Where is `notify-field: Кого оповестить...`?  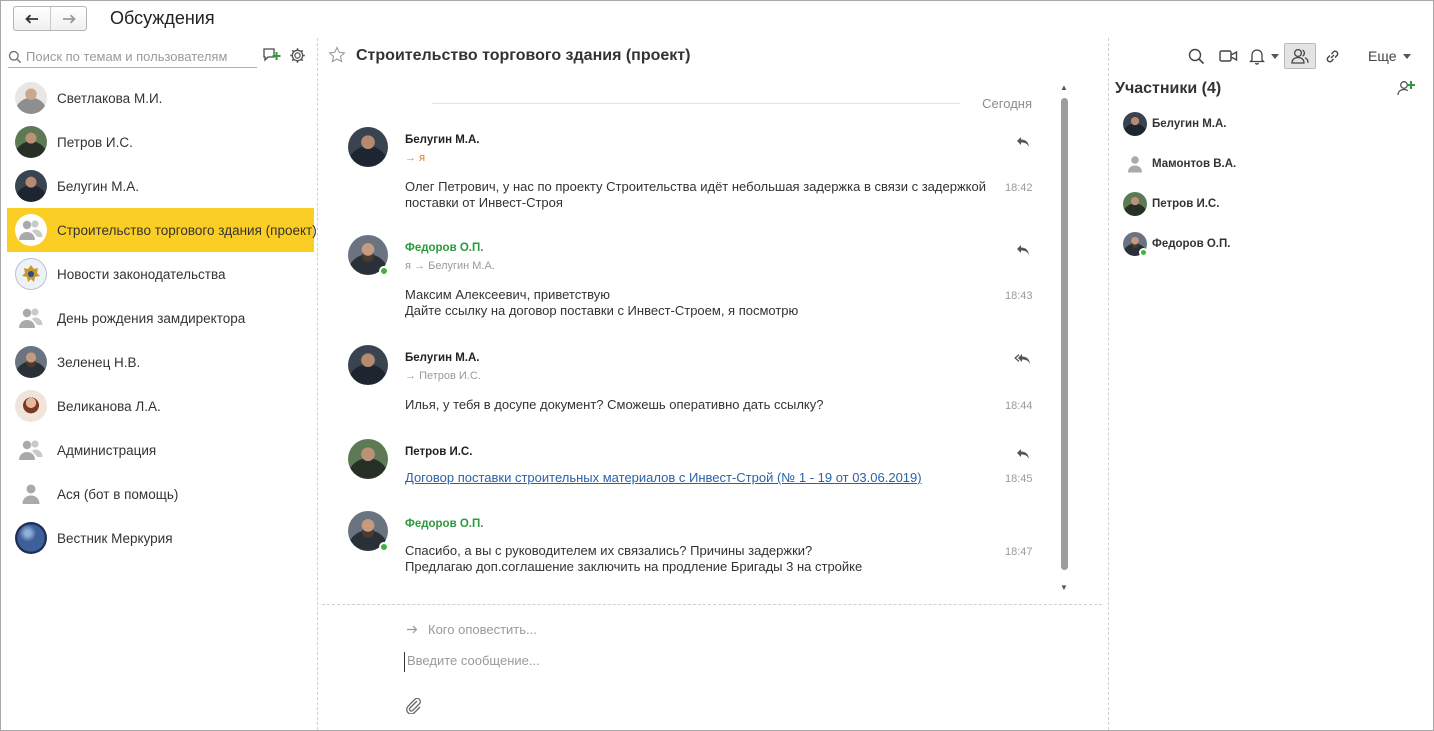
notify-field: Кого оповестить... is located at coordinates (472, 629).